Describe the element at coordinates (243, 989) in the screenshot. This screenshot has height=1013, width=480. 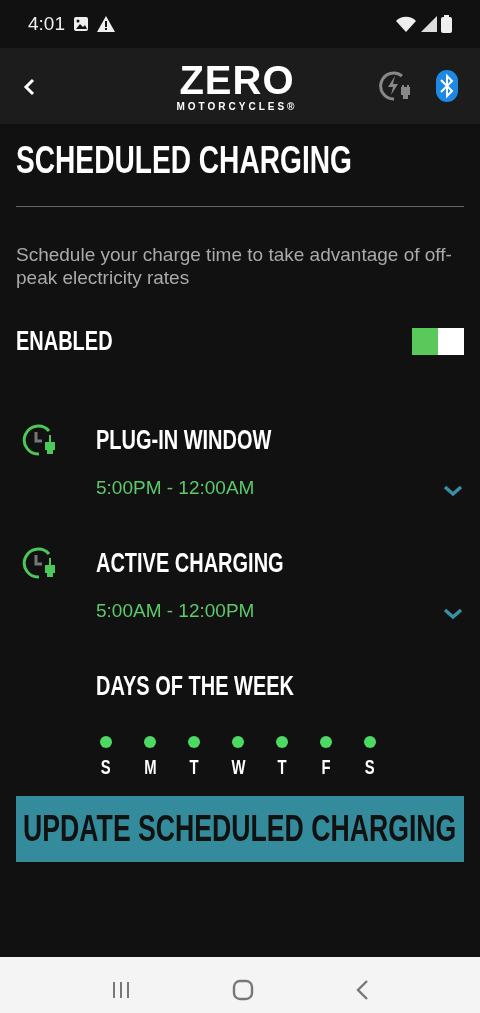
I see `home-icon` at that location.